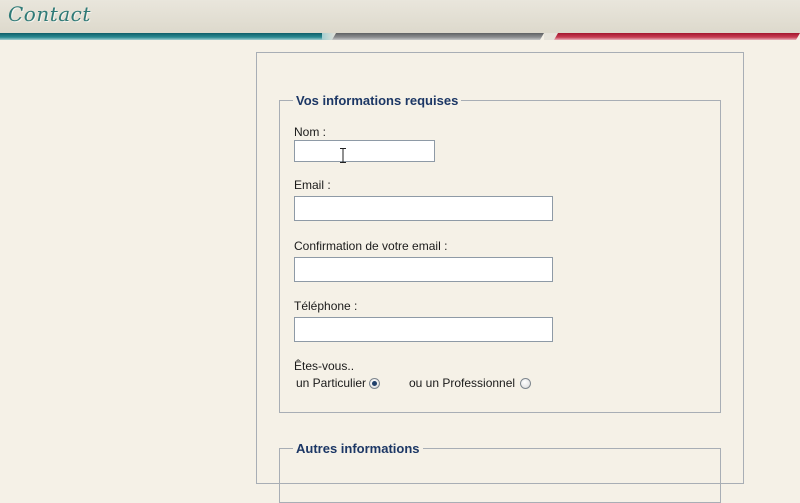 The width and height of the screenshot is (800, 503). I want to click on required-info-legend: Vos informations requises, so click(377, 100).